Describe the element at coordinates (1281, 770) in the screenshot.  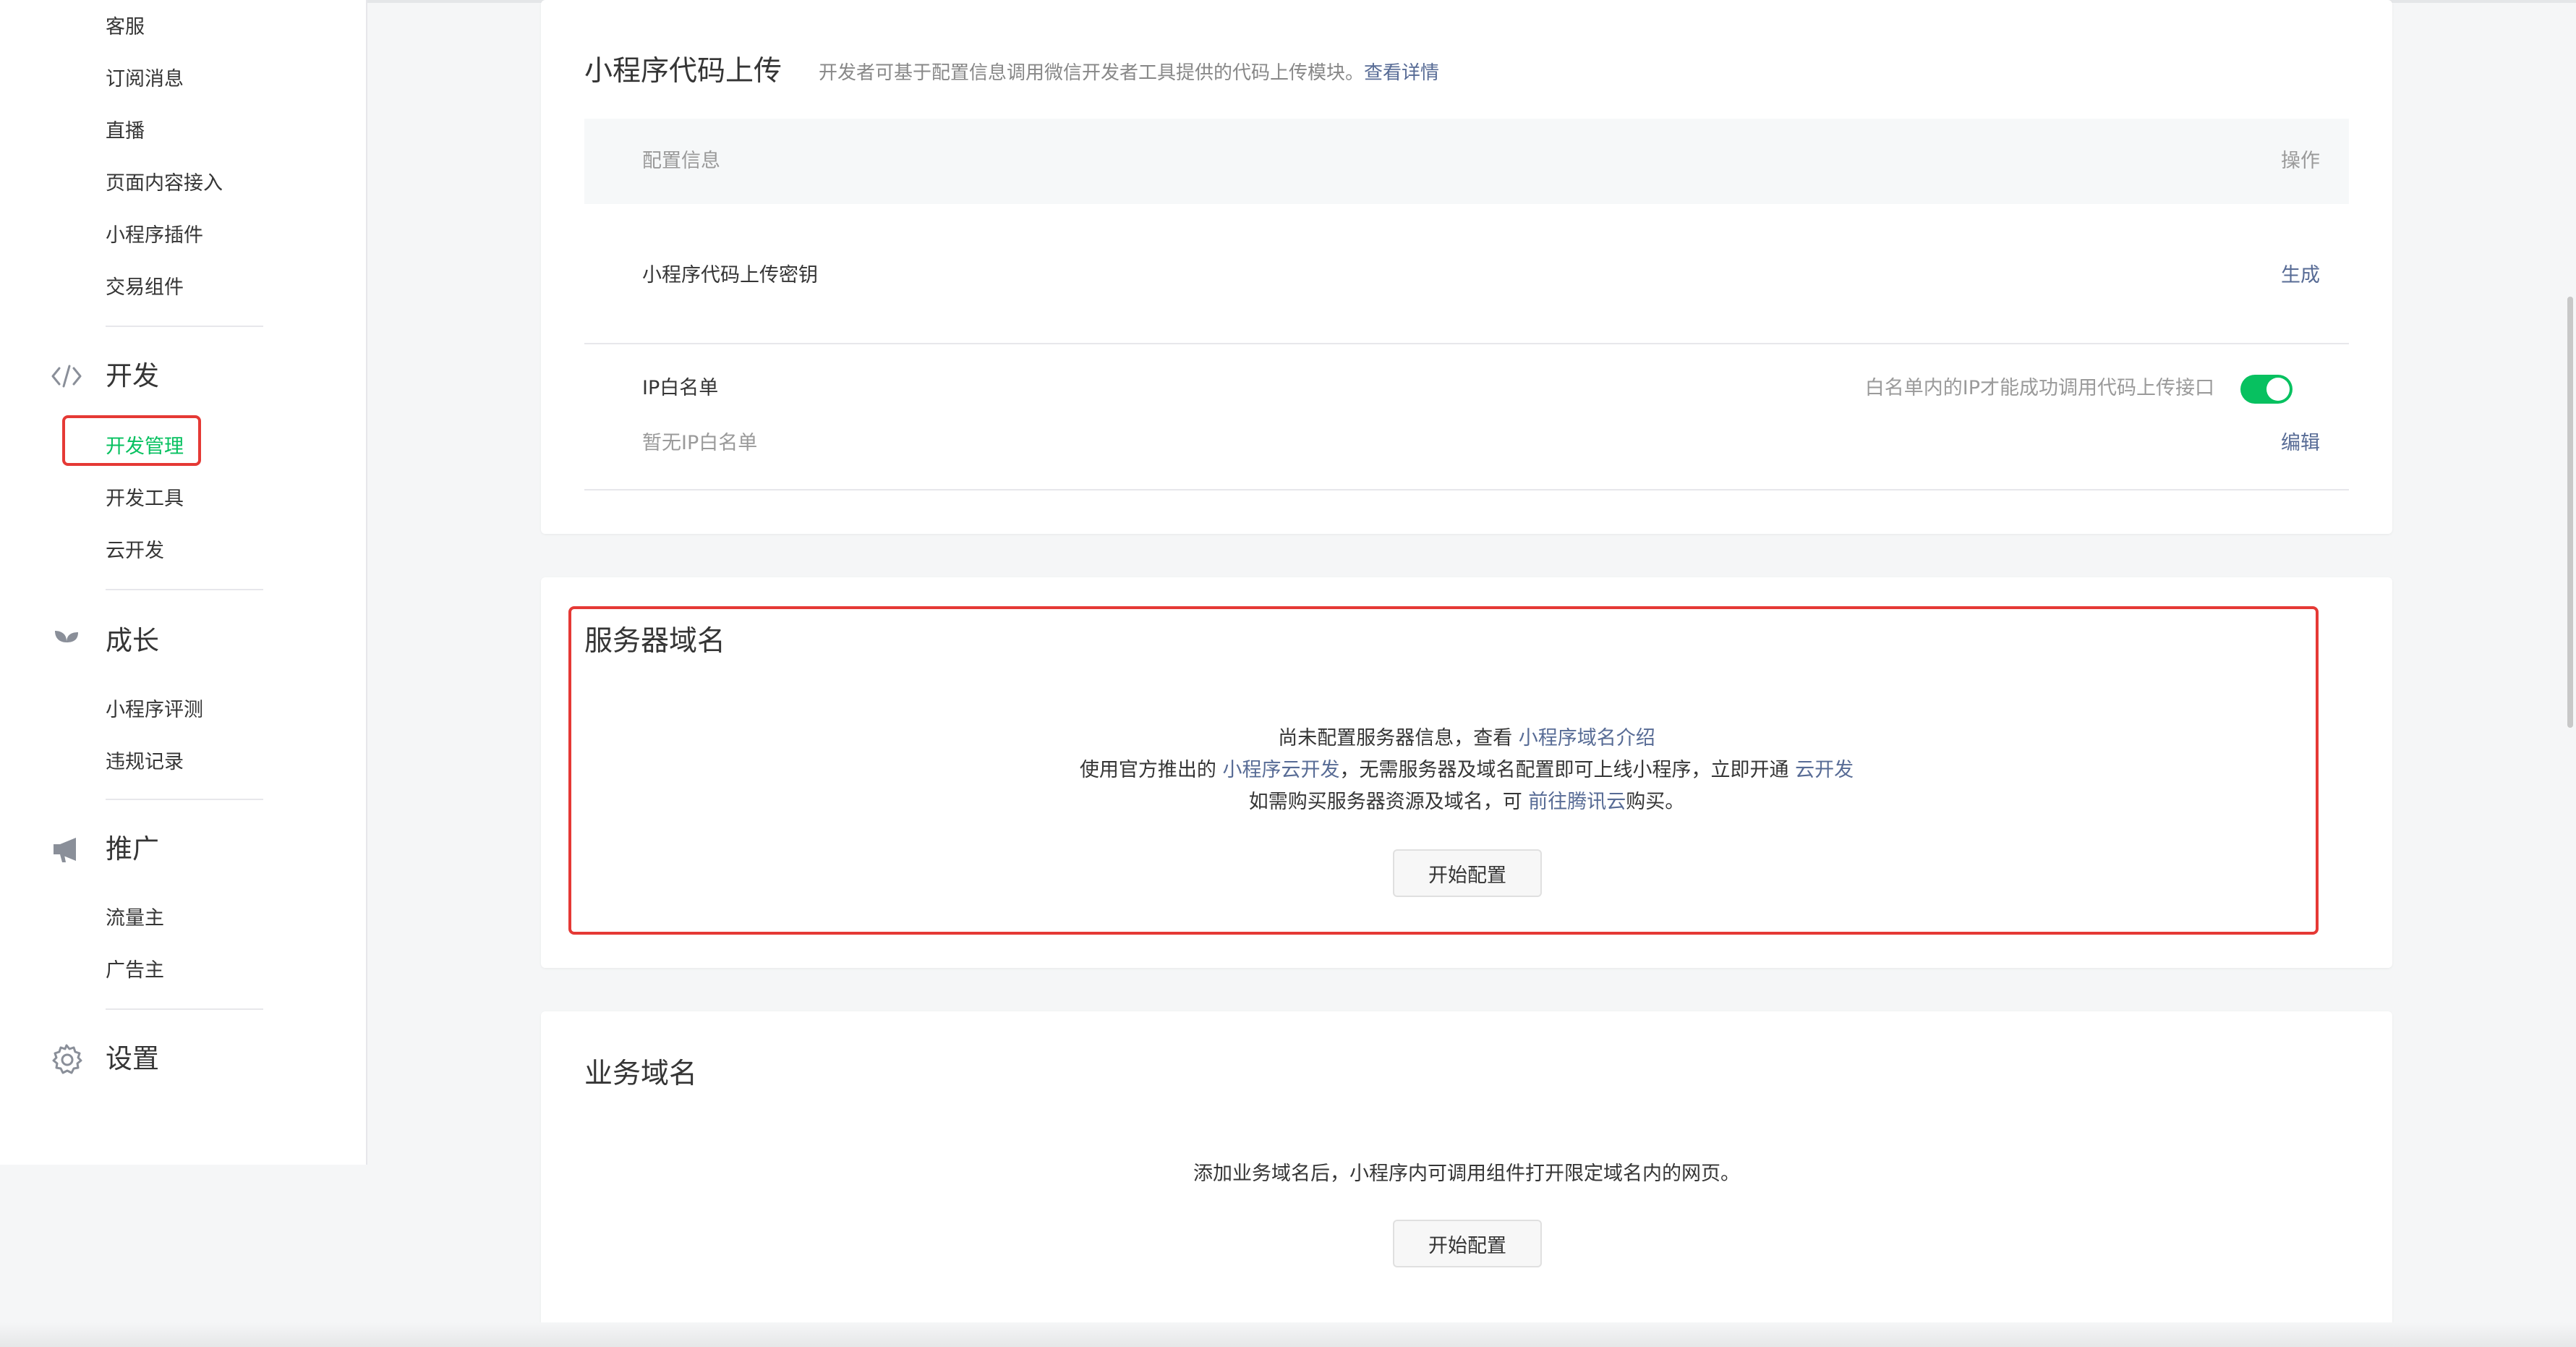
I see `cloud-dev-link: 小程序云开发` at that location.